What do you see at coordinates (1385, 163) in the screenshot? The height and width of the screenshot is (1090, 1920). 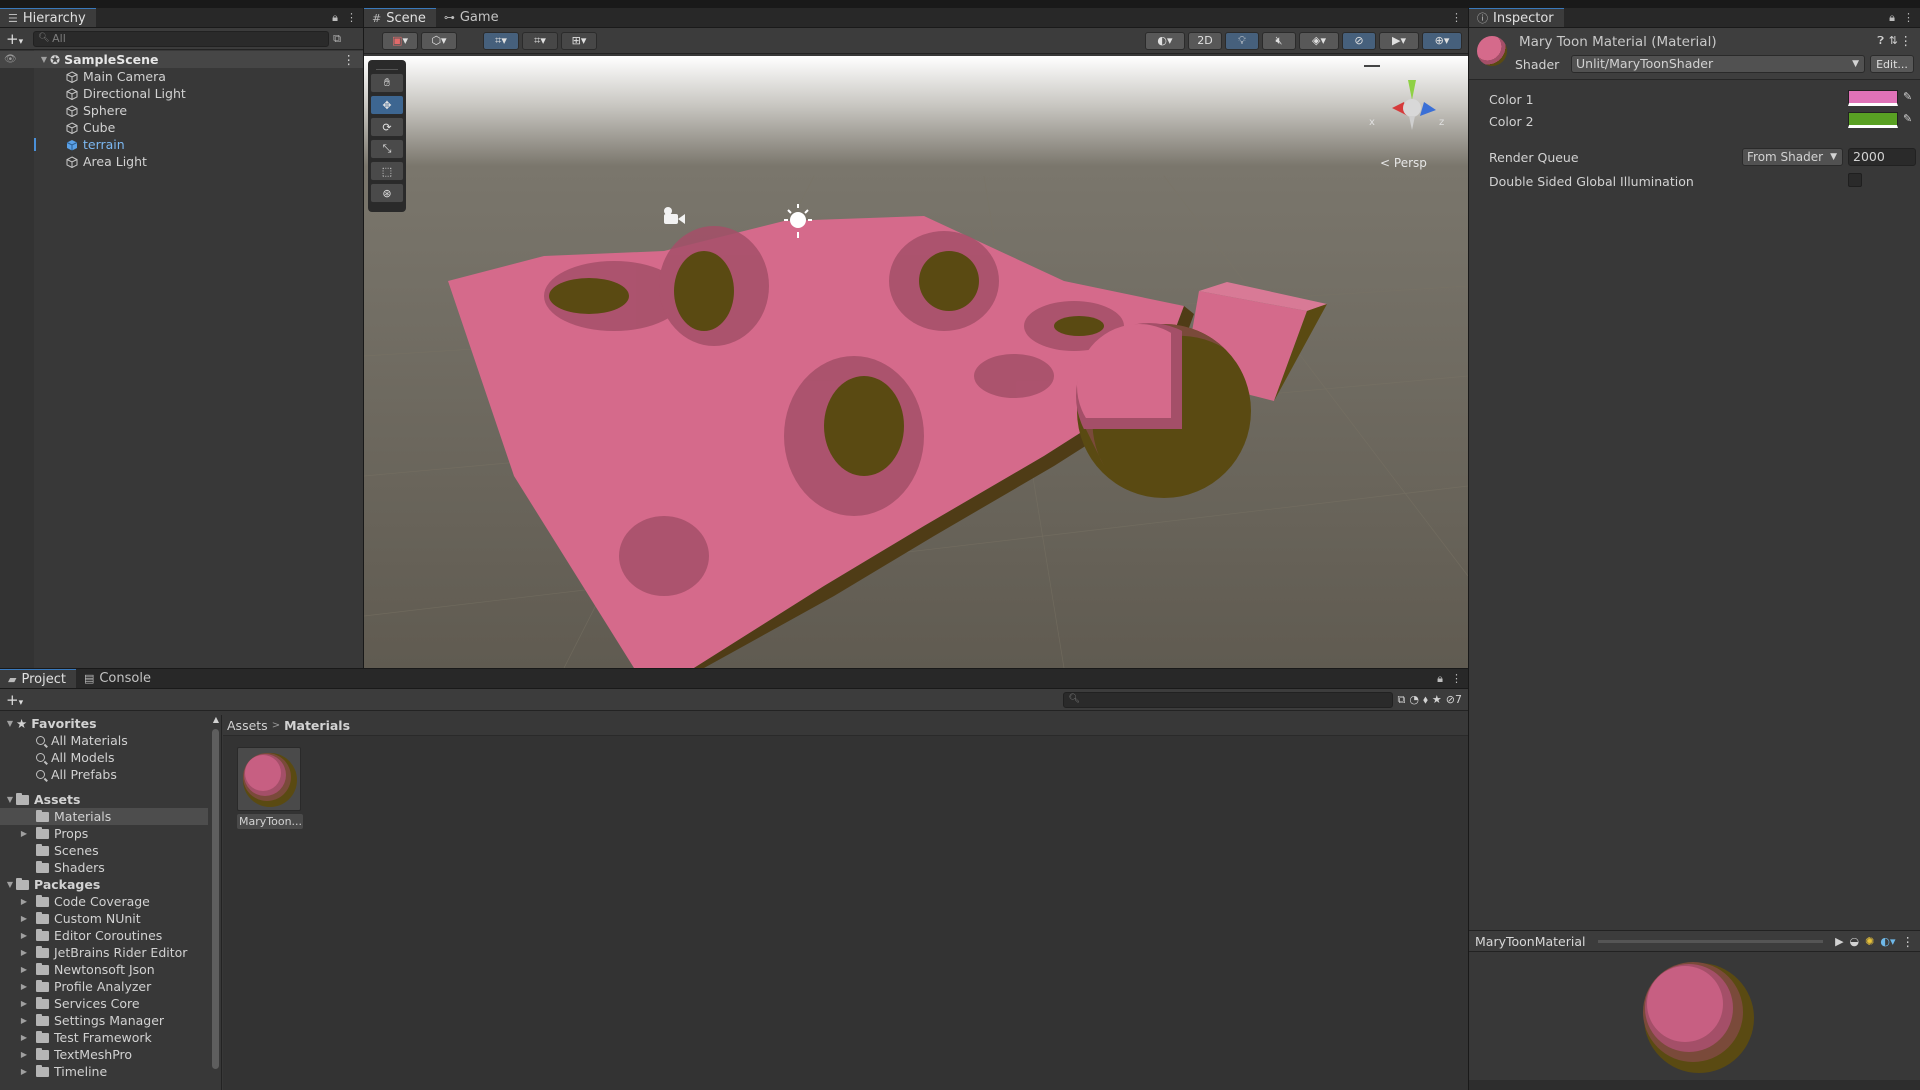 I see `chevron-left-icon: <` at bounding box center [1385, 163].